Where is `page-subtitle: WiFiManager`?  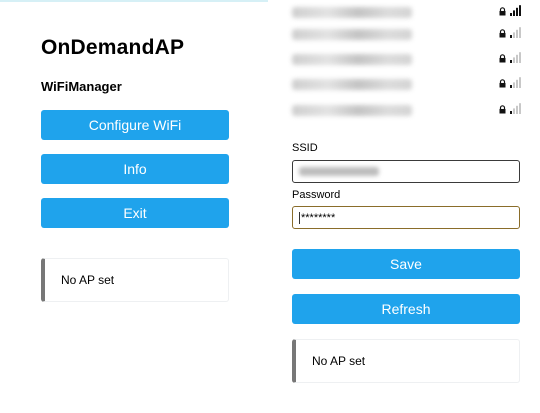 page-subtitle: WiFiManager is located at coordinates (81, 86).